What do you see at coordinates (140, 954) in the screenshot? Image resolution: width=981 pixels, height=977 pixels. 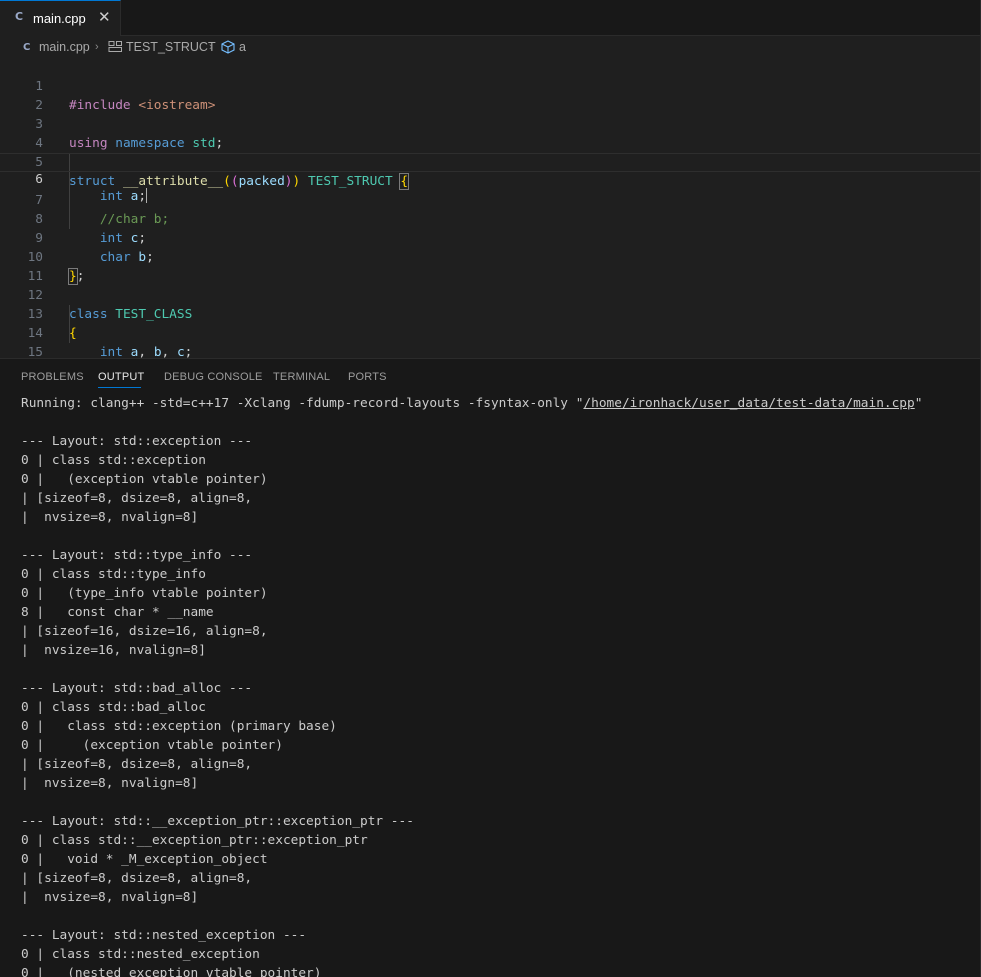 I see `output-line: 0 | class std::nested_exception` at bounding box center [140, 954].